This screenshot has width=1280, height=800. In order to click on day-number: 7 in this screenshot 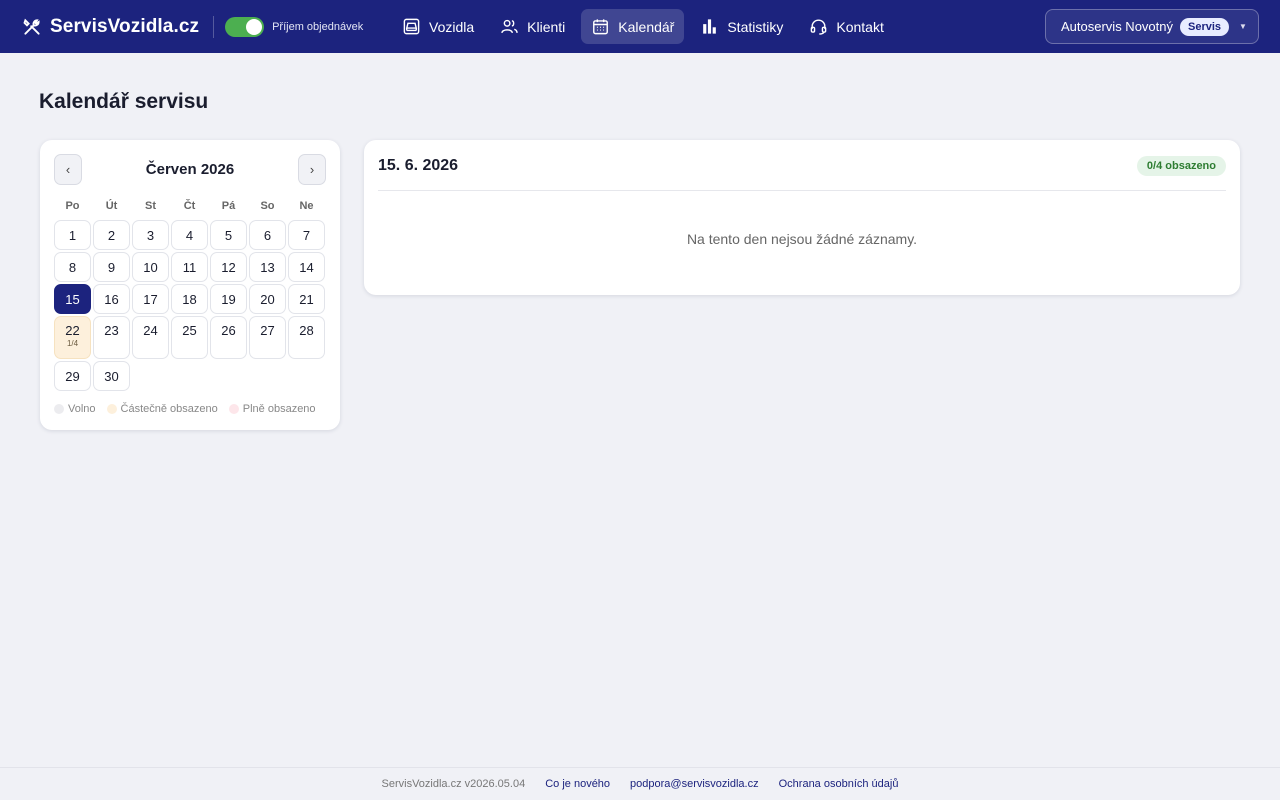, I will do `click(306, 235)`.